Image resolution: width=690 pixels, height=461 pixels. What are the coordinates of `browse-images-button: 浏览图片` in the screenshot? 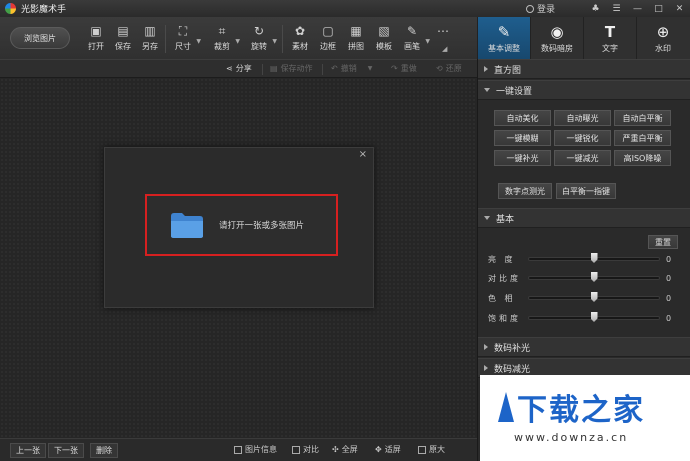 It's located at (40, 38).